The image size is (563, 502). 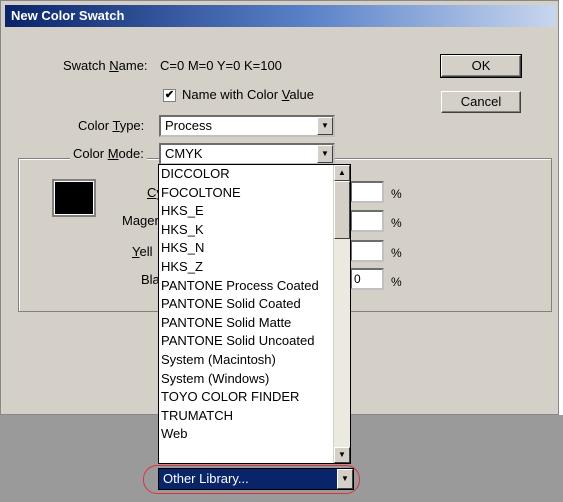 I want to click on dropdown-option: PANTONE Process Coated, so click(x=254, y=286).